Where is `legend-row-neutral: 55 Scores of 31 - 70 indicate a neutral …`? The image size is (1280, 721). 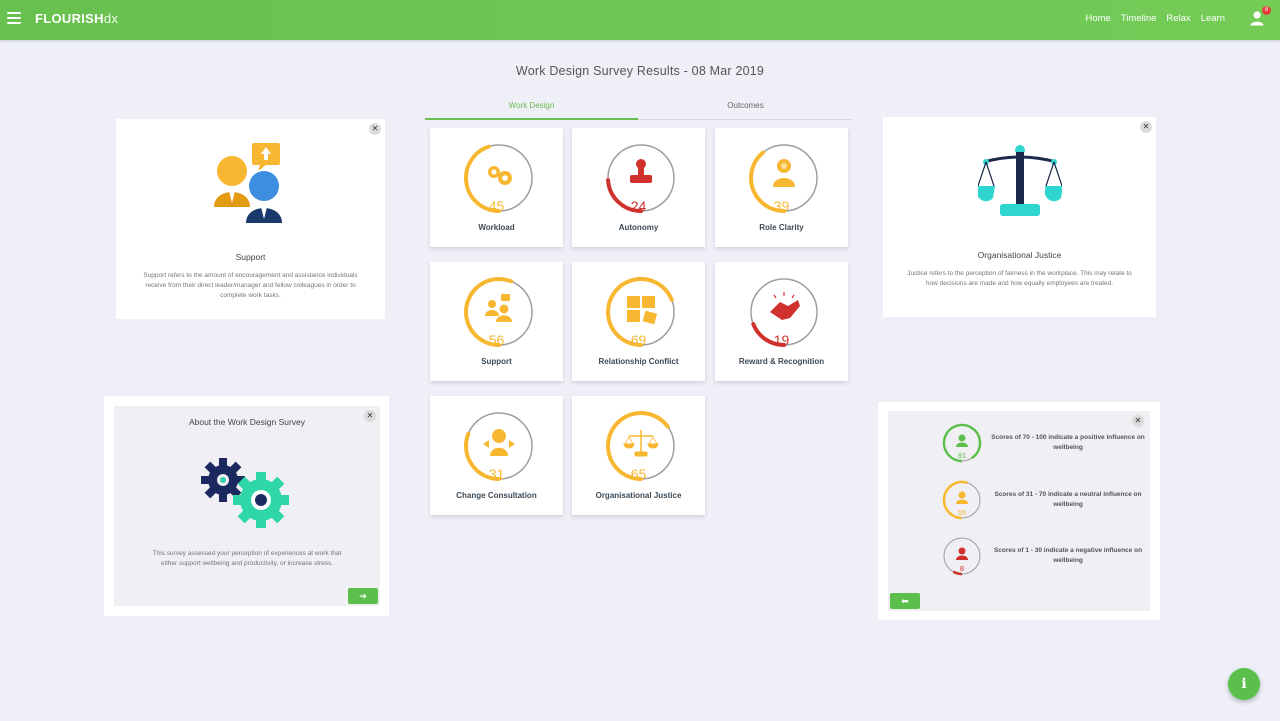 legend-row-neutral: 55 Scores of 31 - 70 indicate a neutral … is located at coordinates (1019, 500).